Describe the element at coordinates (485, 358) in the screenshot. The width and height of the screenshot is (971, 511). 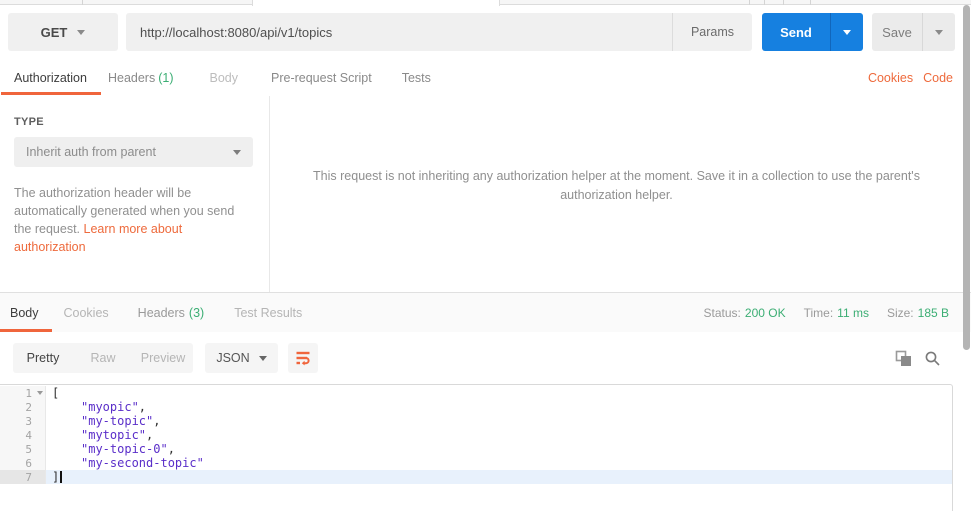
I see `response-toolbar: Pretty Raw Preview JSON` at that location.